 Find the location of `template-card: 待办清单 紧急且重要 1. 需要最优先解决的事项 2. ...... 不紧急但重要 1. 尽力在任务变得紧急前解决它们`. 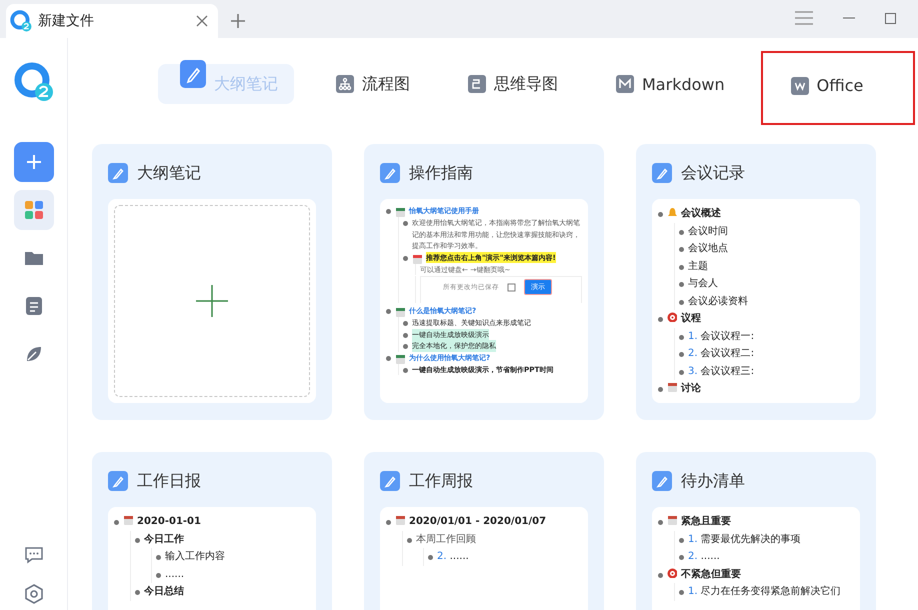

template-card: 待办清单 紧急且重要 1. 需要最优先解决的事项 2. ...... 不紧急但重要 1. 尽力在任务变得紧急前解决它们 is located at coordinates (756, 531).